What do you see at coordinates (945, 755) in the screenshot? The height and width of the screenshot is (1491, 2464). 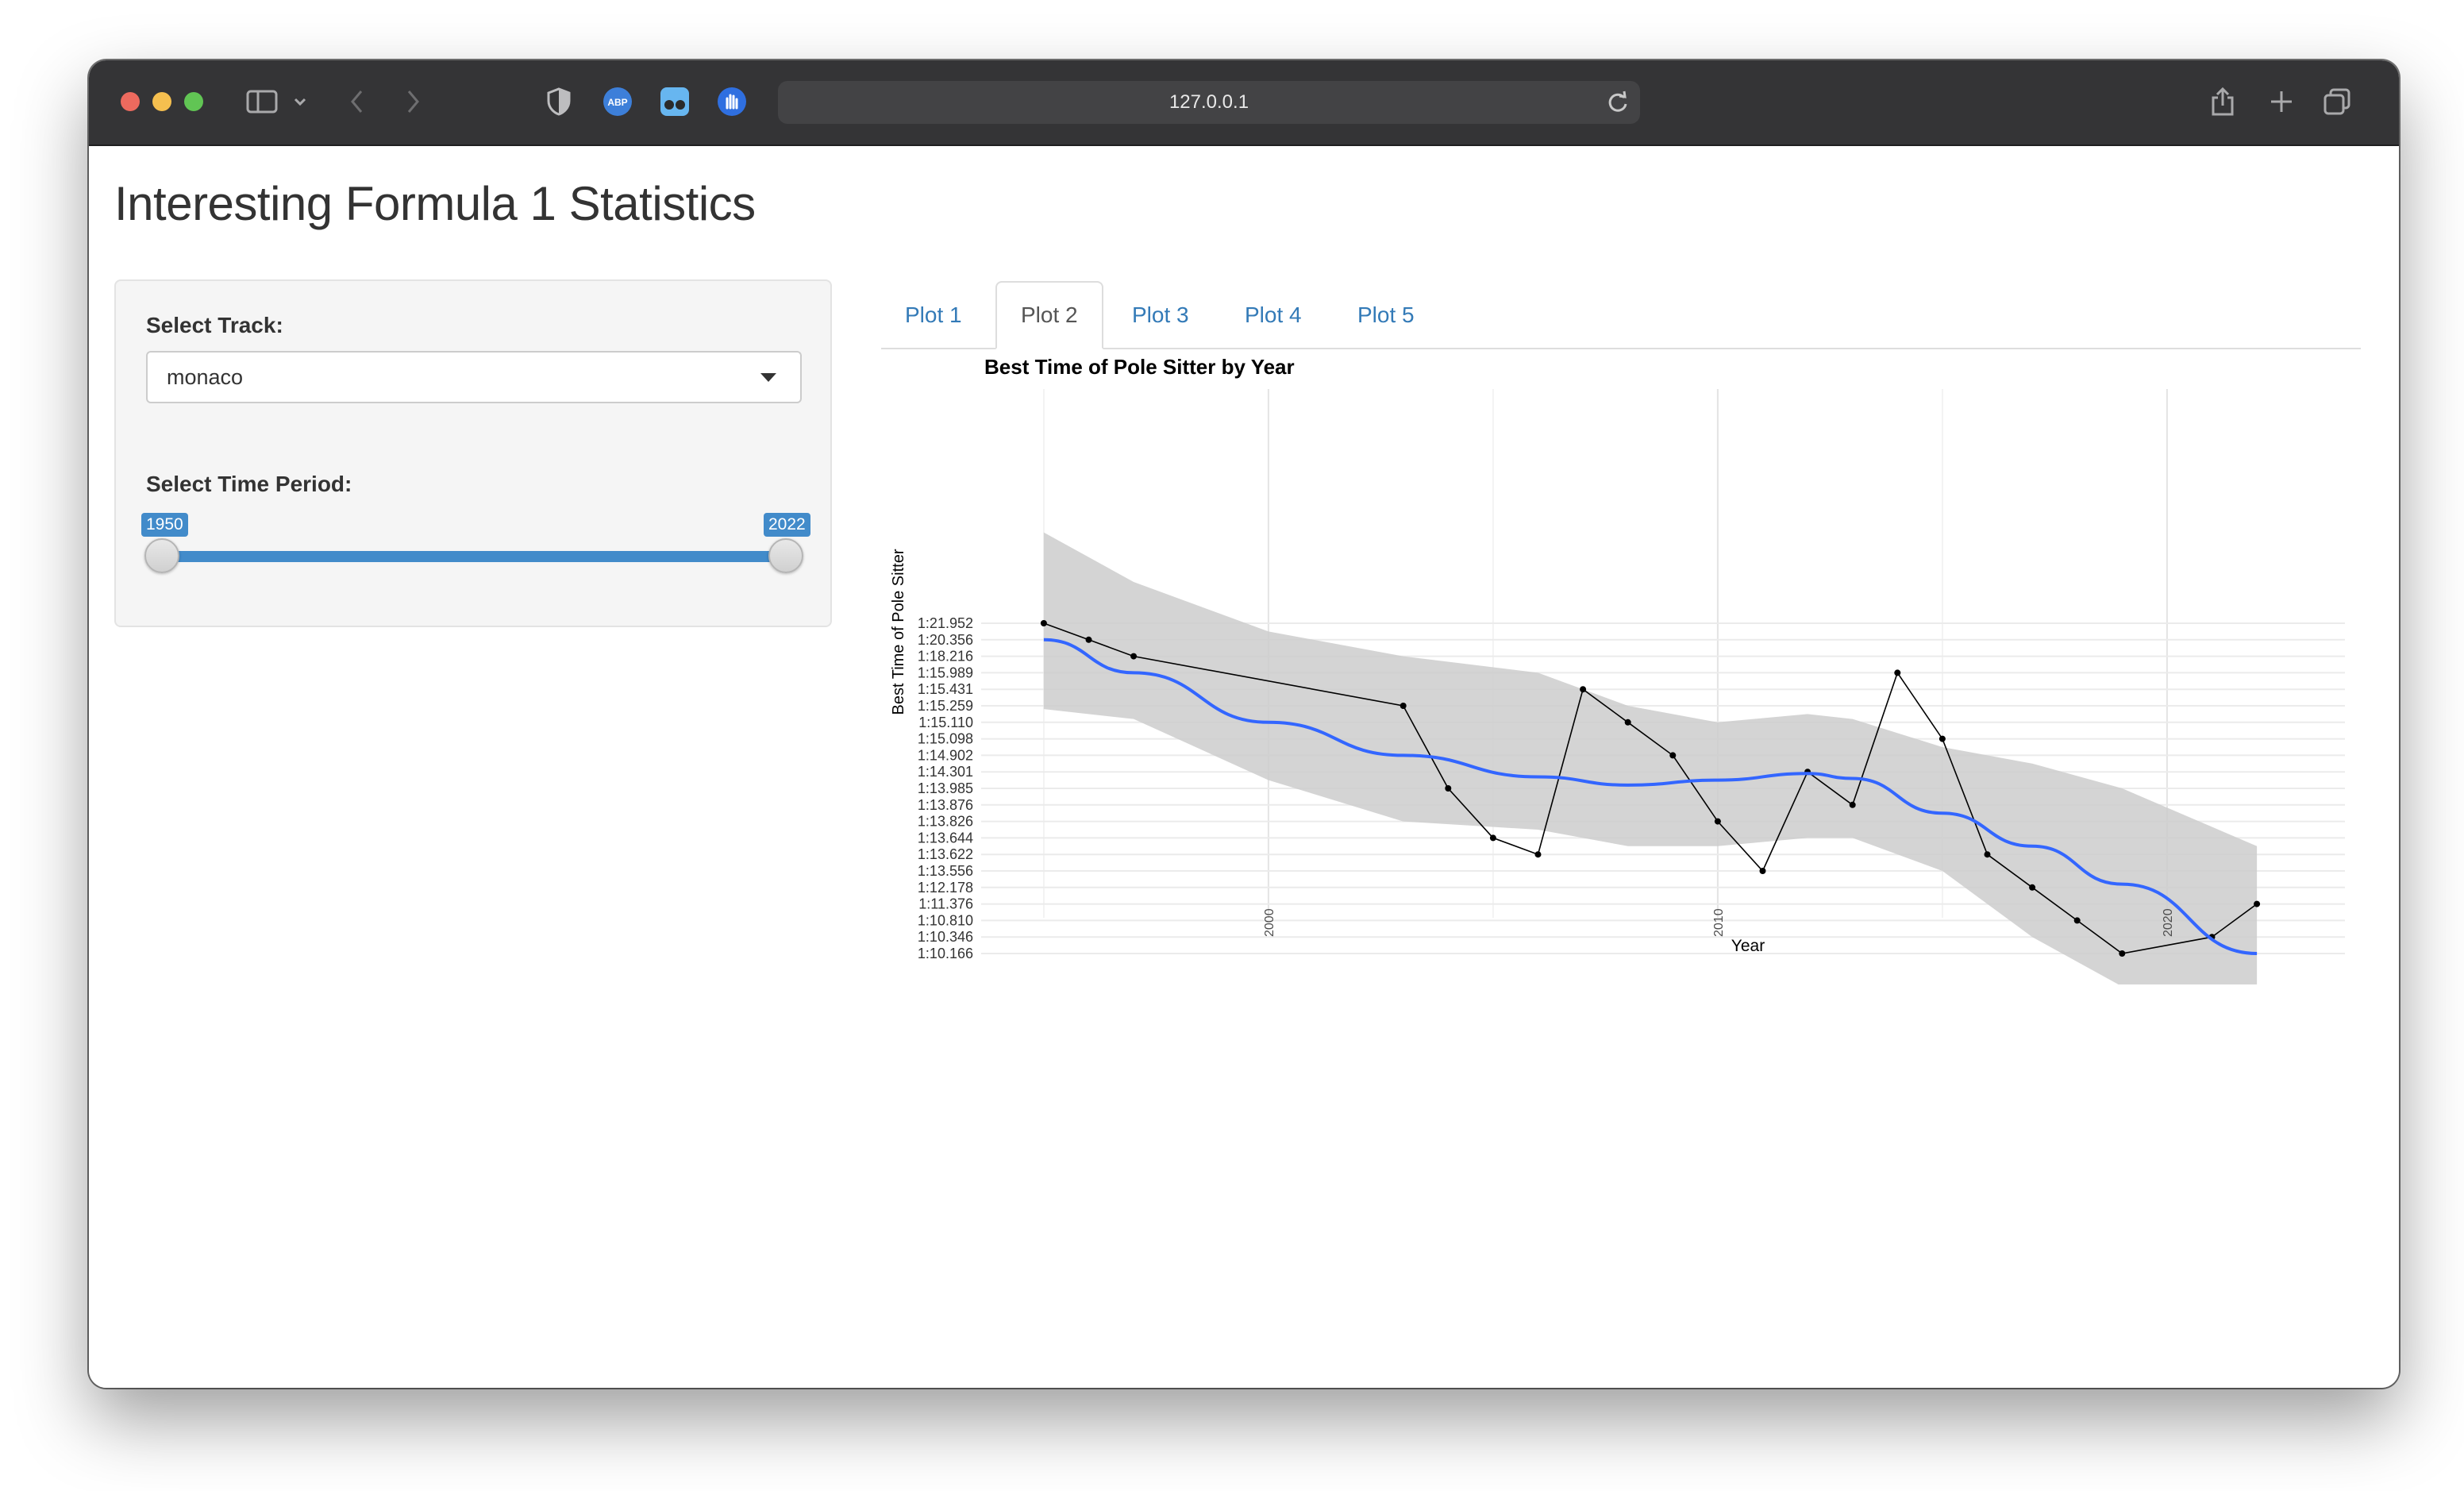 I see `y-tick-label: 1:14.902` at bounding box center [945, 755].